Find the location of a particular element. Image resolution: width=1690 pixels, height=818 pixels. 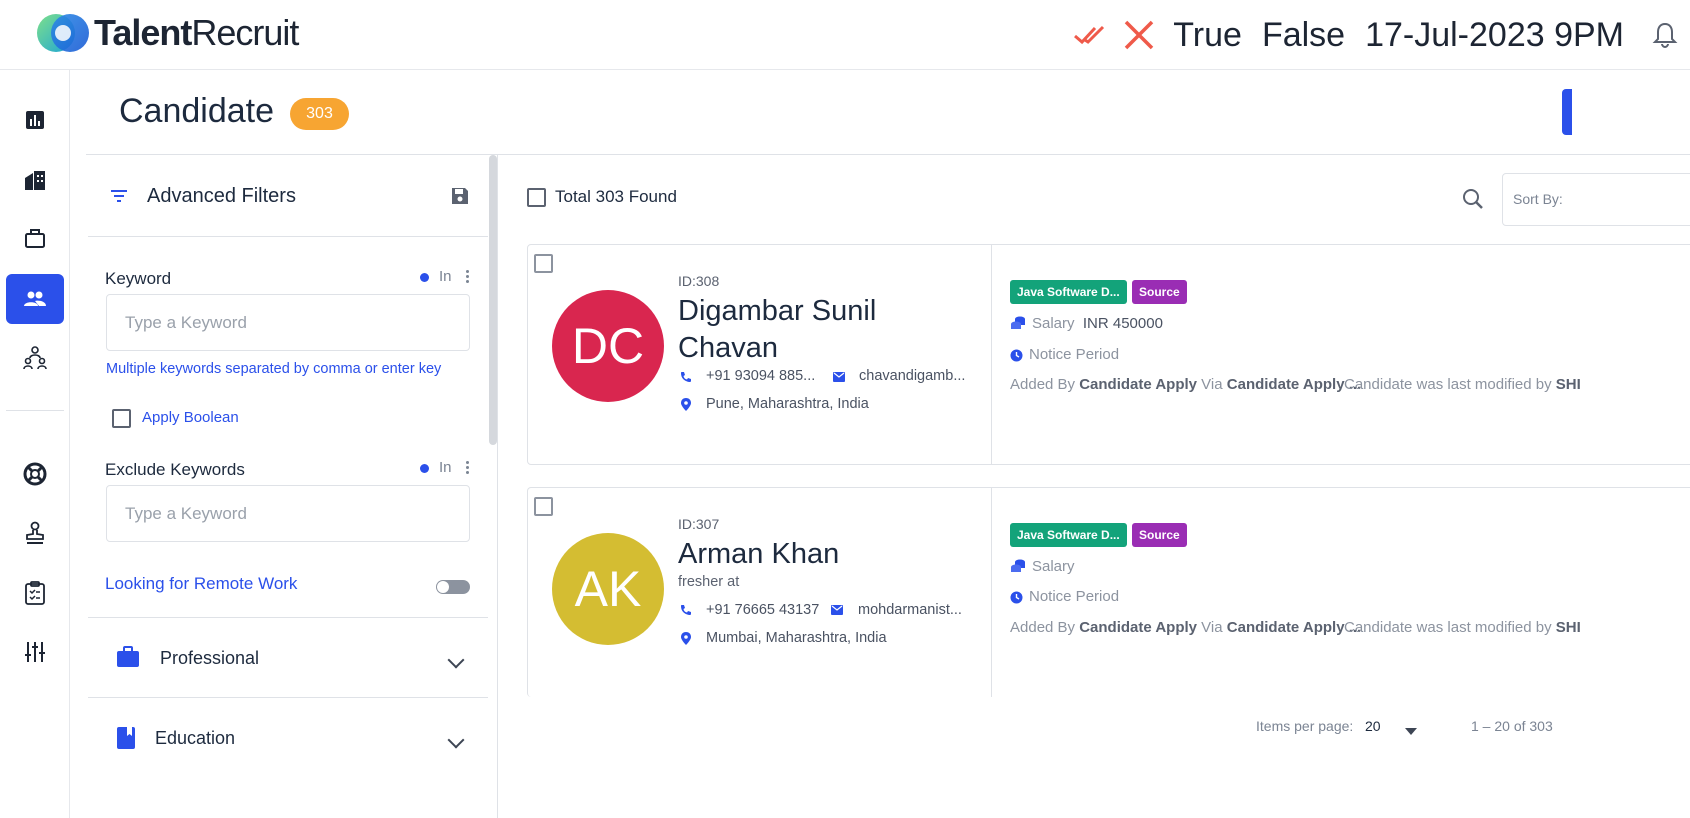

items-per-page-label: Items per page: is located at coordinates (1305, 726).